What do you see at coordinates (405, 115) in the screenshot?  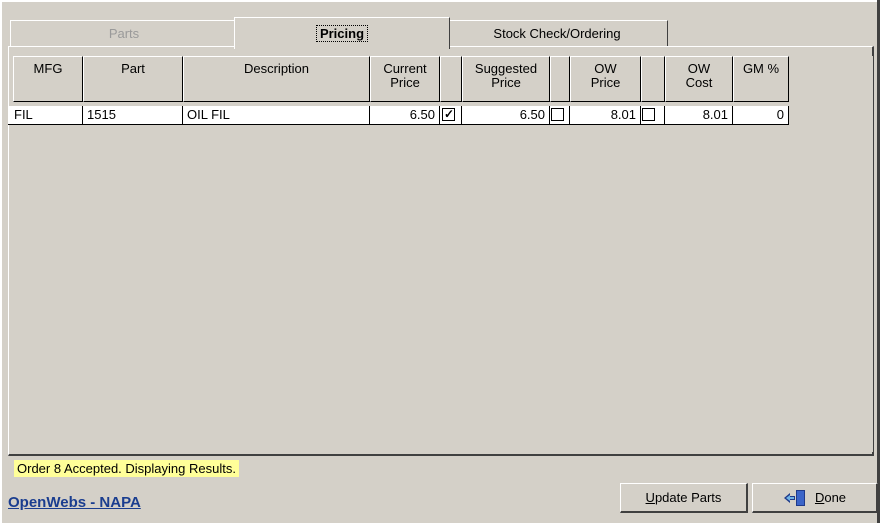 I see `cell-current-price: 6.50` at bounding box center [405, 115].